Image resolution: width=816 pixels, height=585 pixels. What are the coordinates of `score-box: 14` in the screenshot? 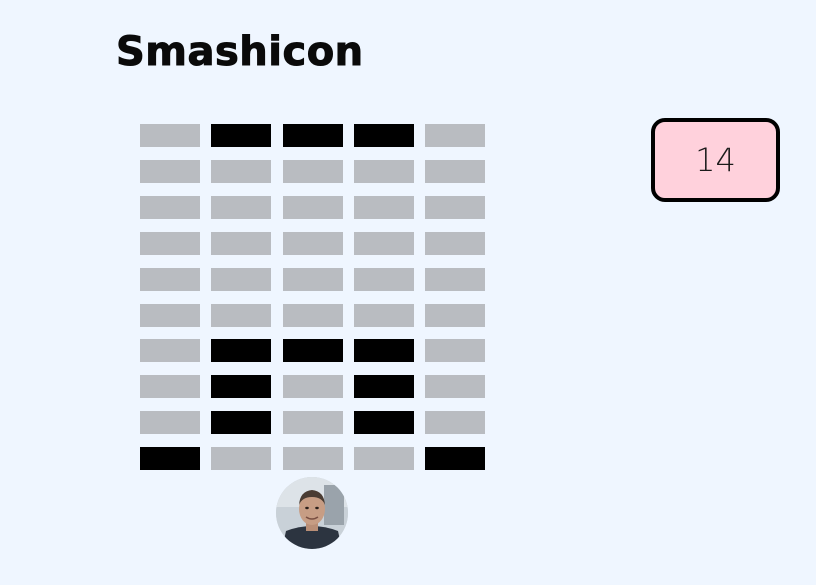 It's located at (715, 160).